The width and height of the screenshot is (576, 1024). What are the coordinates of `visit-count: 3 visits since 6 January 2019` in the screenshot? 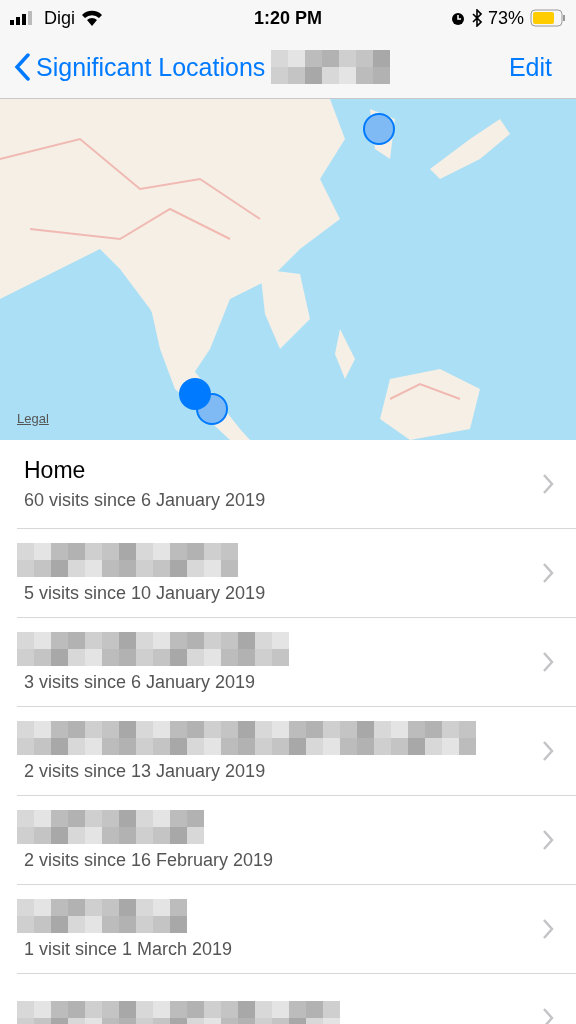 It's located at (140, 682).